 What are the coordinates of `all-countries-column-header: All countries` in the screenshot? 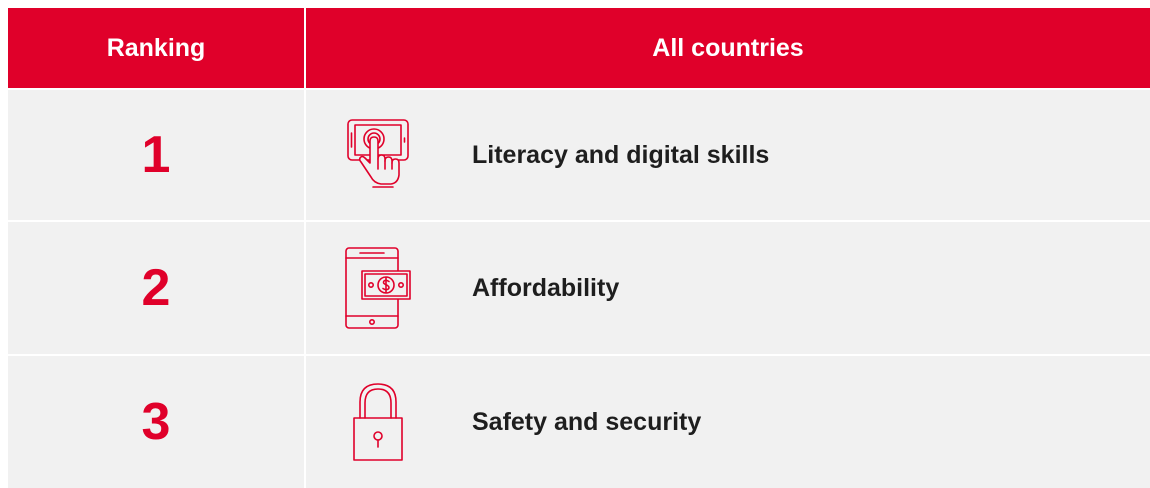 It's located at (728, 47).